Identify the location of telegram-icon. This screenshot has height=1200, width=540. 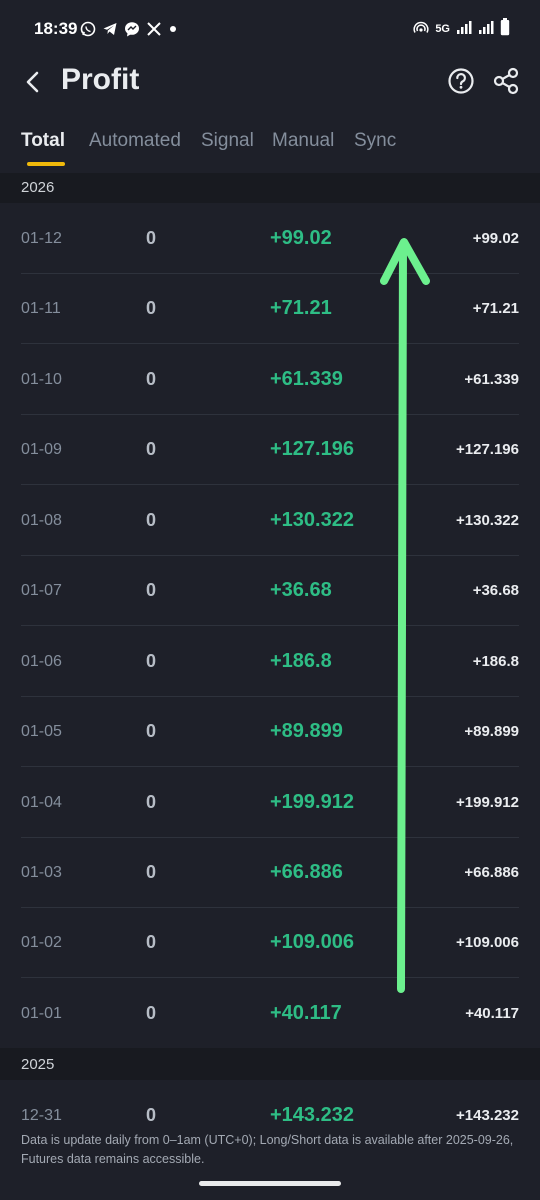
(110, 29).